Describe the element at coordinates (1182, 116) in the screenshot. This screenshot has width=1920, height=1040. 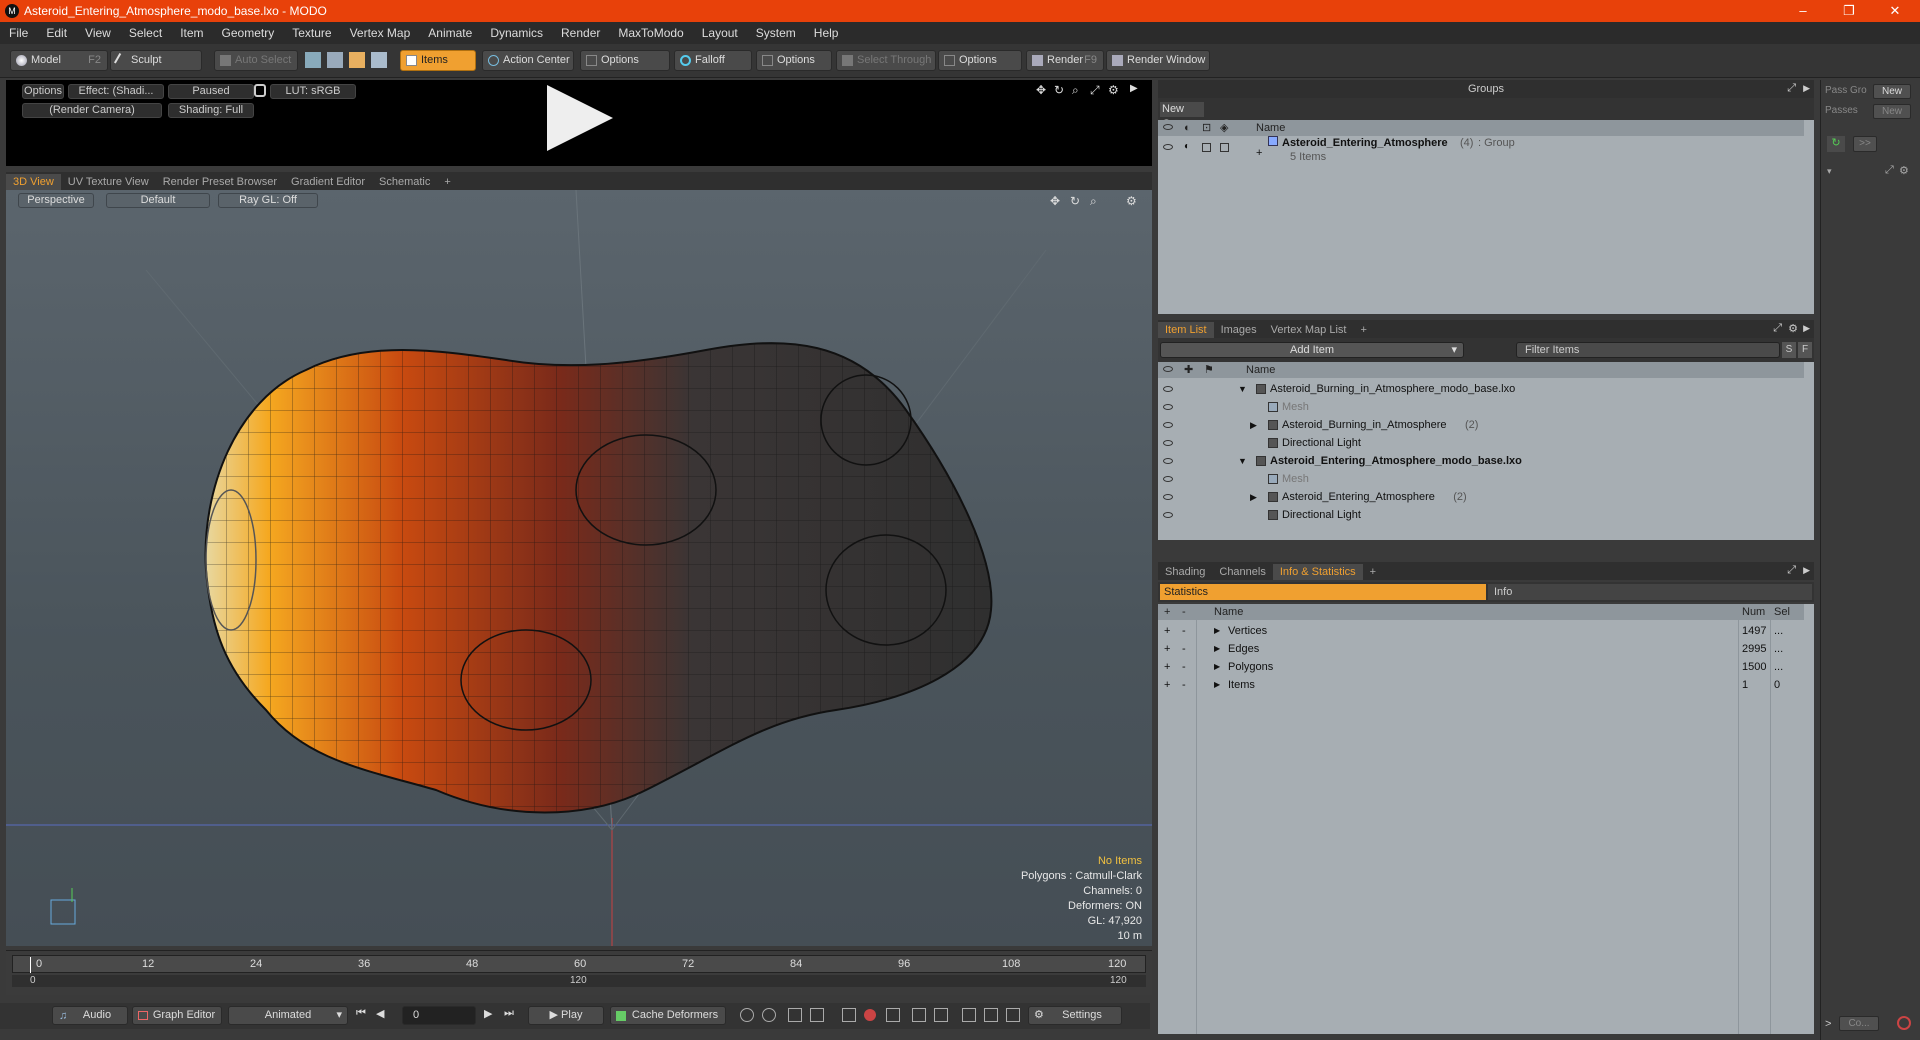
I see `new-group-button: New Group` at that location.